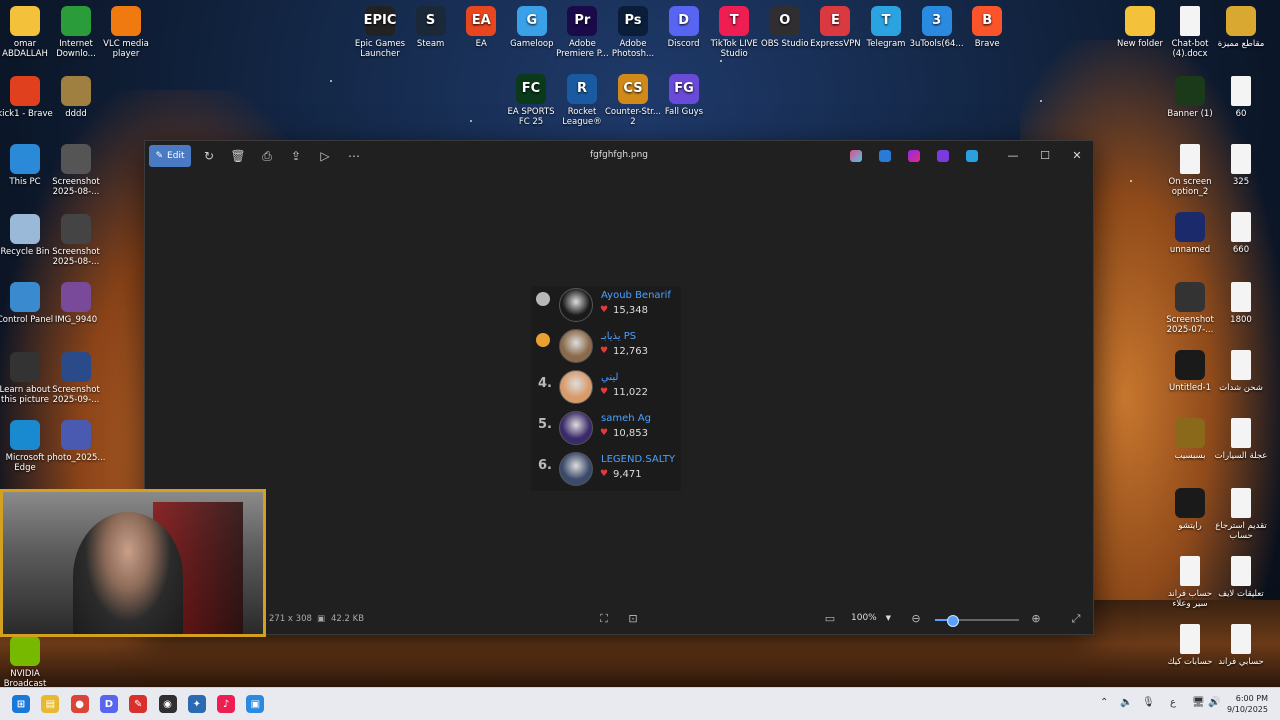 This screenshot has width=1280, height=720. What do you see at coordinates (532, 27) in the screenshot?
I see `desktop-icon-top: G Gameloop` at bounding box center [532, 27].